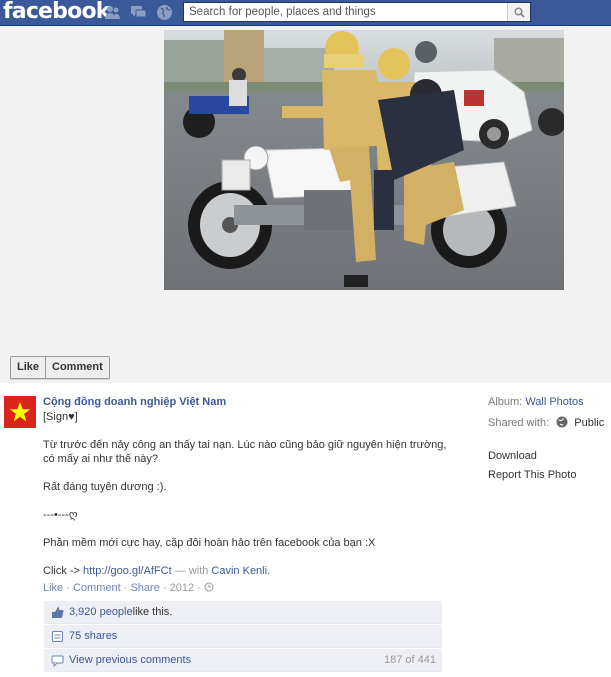 Image resolution: width=611 pixels, height=677 pixels. Describe the element at coordinates (505, 402) in the screenshot. I see `album-label: Album:` at that location.